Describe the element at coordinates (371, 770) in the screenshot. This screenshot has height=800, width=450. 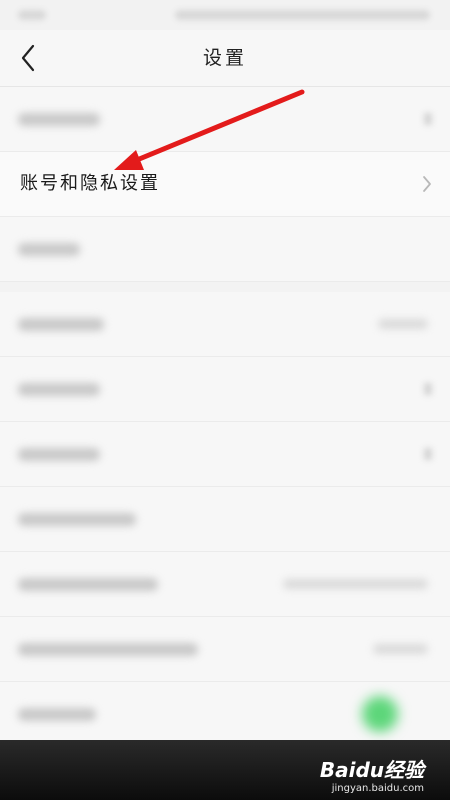
I see `watermark-logo: Baidu经验` at that location.